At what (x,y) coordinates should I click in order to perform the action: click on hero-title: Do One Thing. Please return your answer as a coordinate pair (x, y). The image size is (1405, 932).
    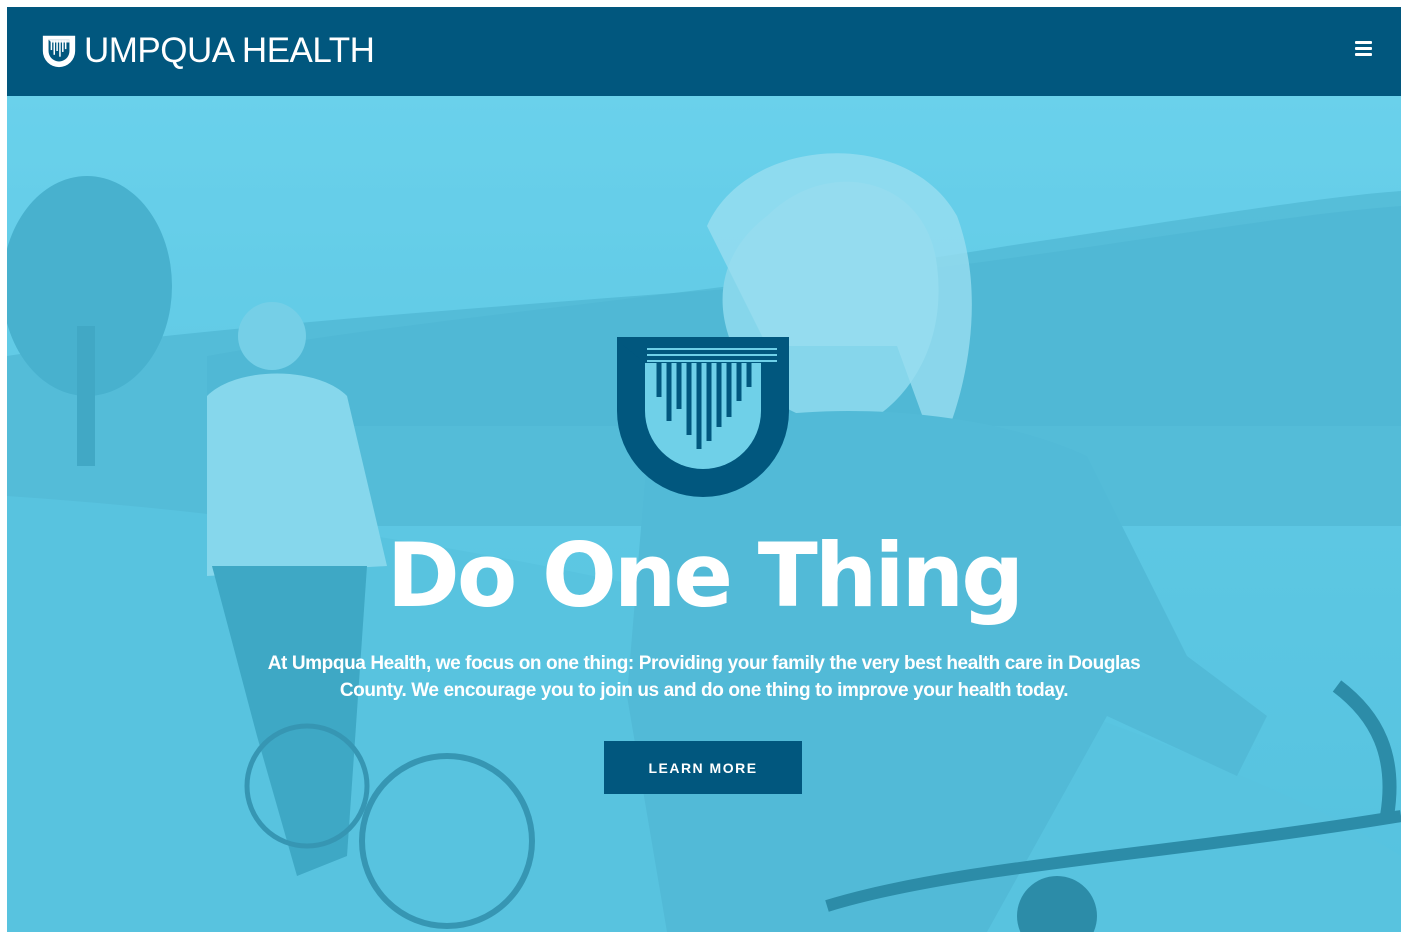
    Looking at the image, I should click on (705, 575).